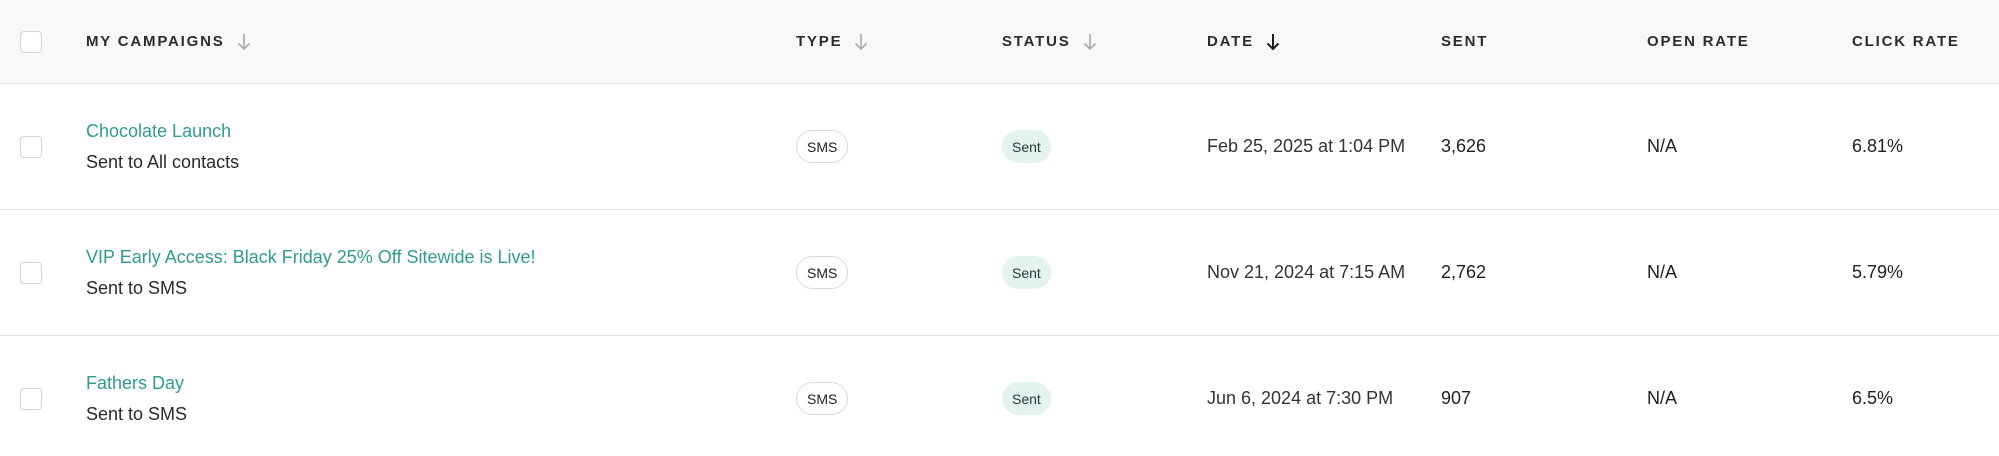 This screenshot has height=456, width=1999. I want to click on column-header-type: TYPE, so click(832, 42).